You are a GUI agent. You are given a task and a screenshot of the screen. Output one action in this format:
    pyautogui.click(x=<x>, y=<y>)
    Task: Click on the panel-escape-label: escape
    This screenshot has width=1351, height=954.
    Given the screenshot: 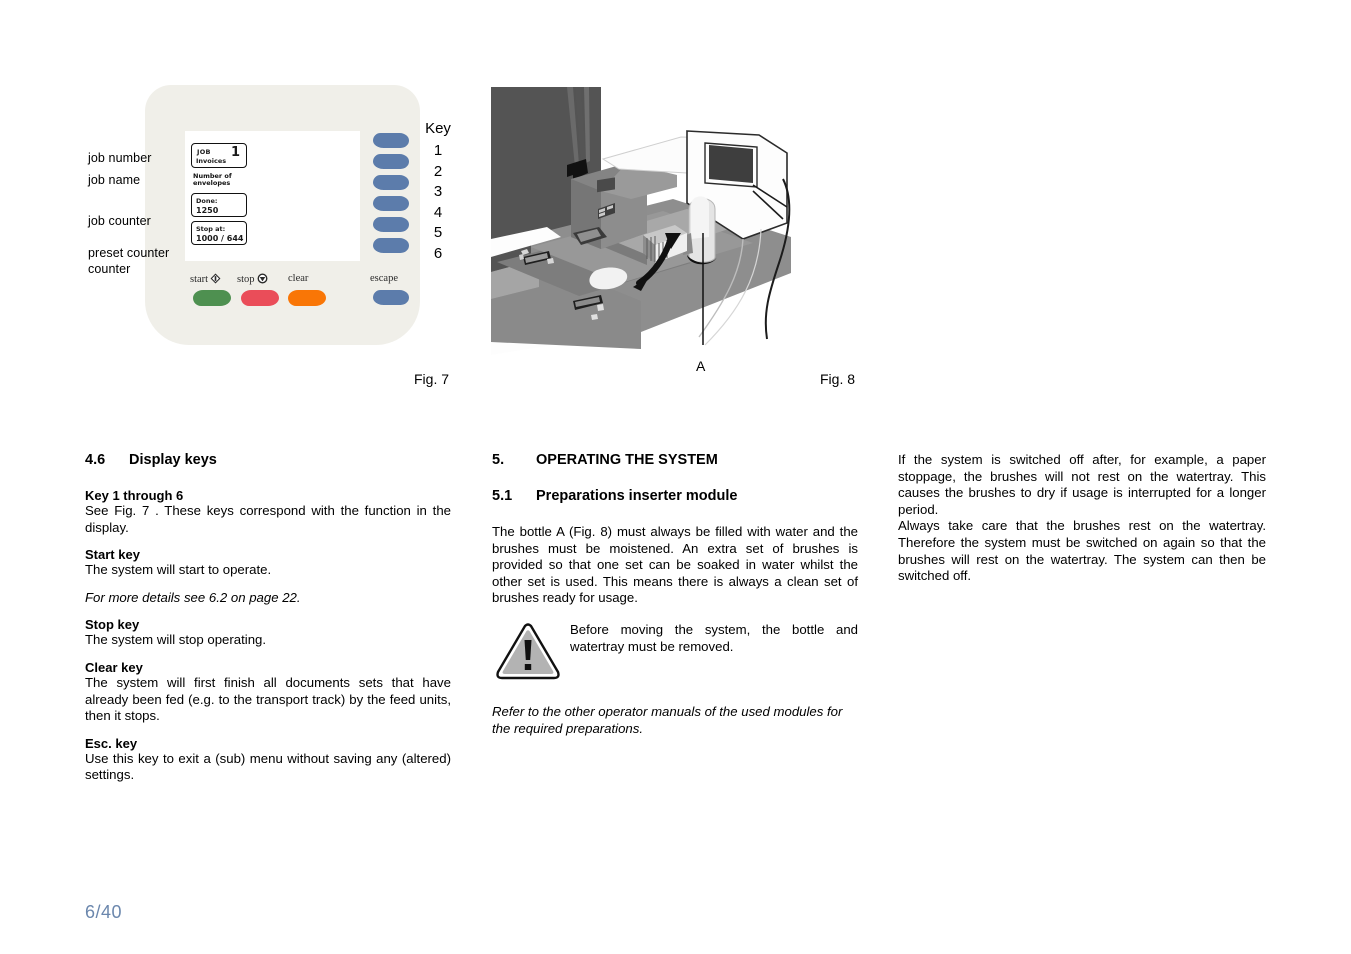 What is the action you would take?
    pyautogui.click(x=384, y=278)
    